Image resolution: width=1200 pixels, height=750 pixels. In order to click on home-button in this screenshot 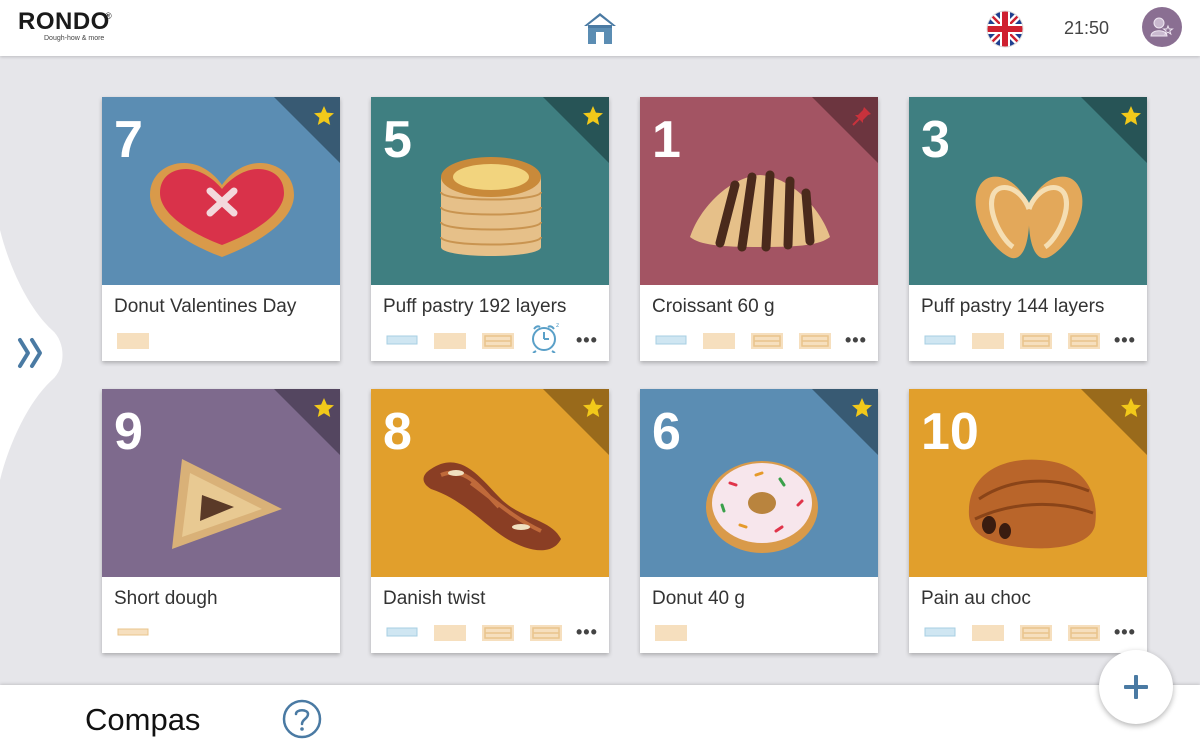, I will do `click(600, 28)`.